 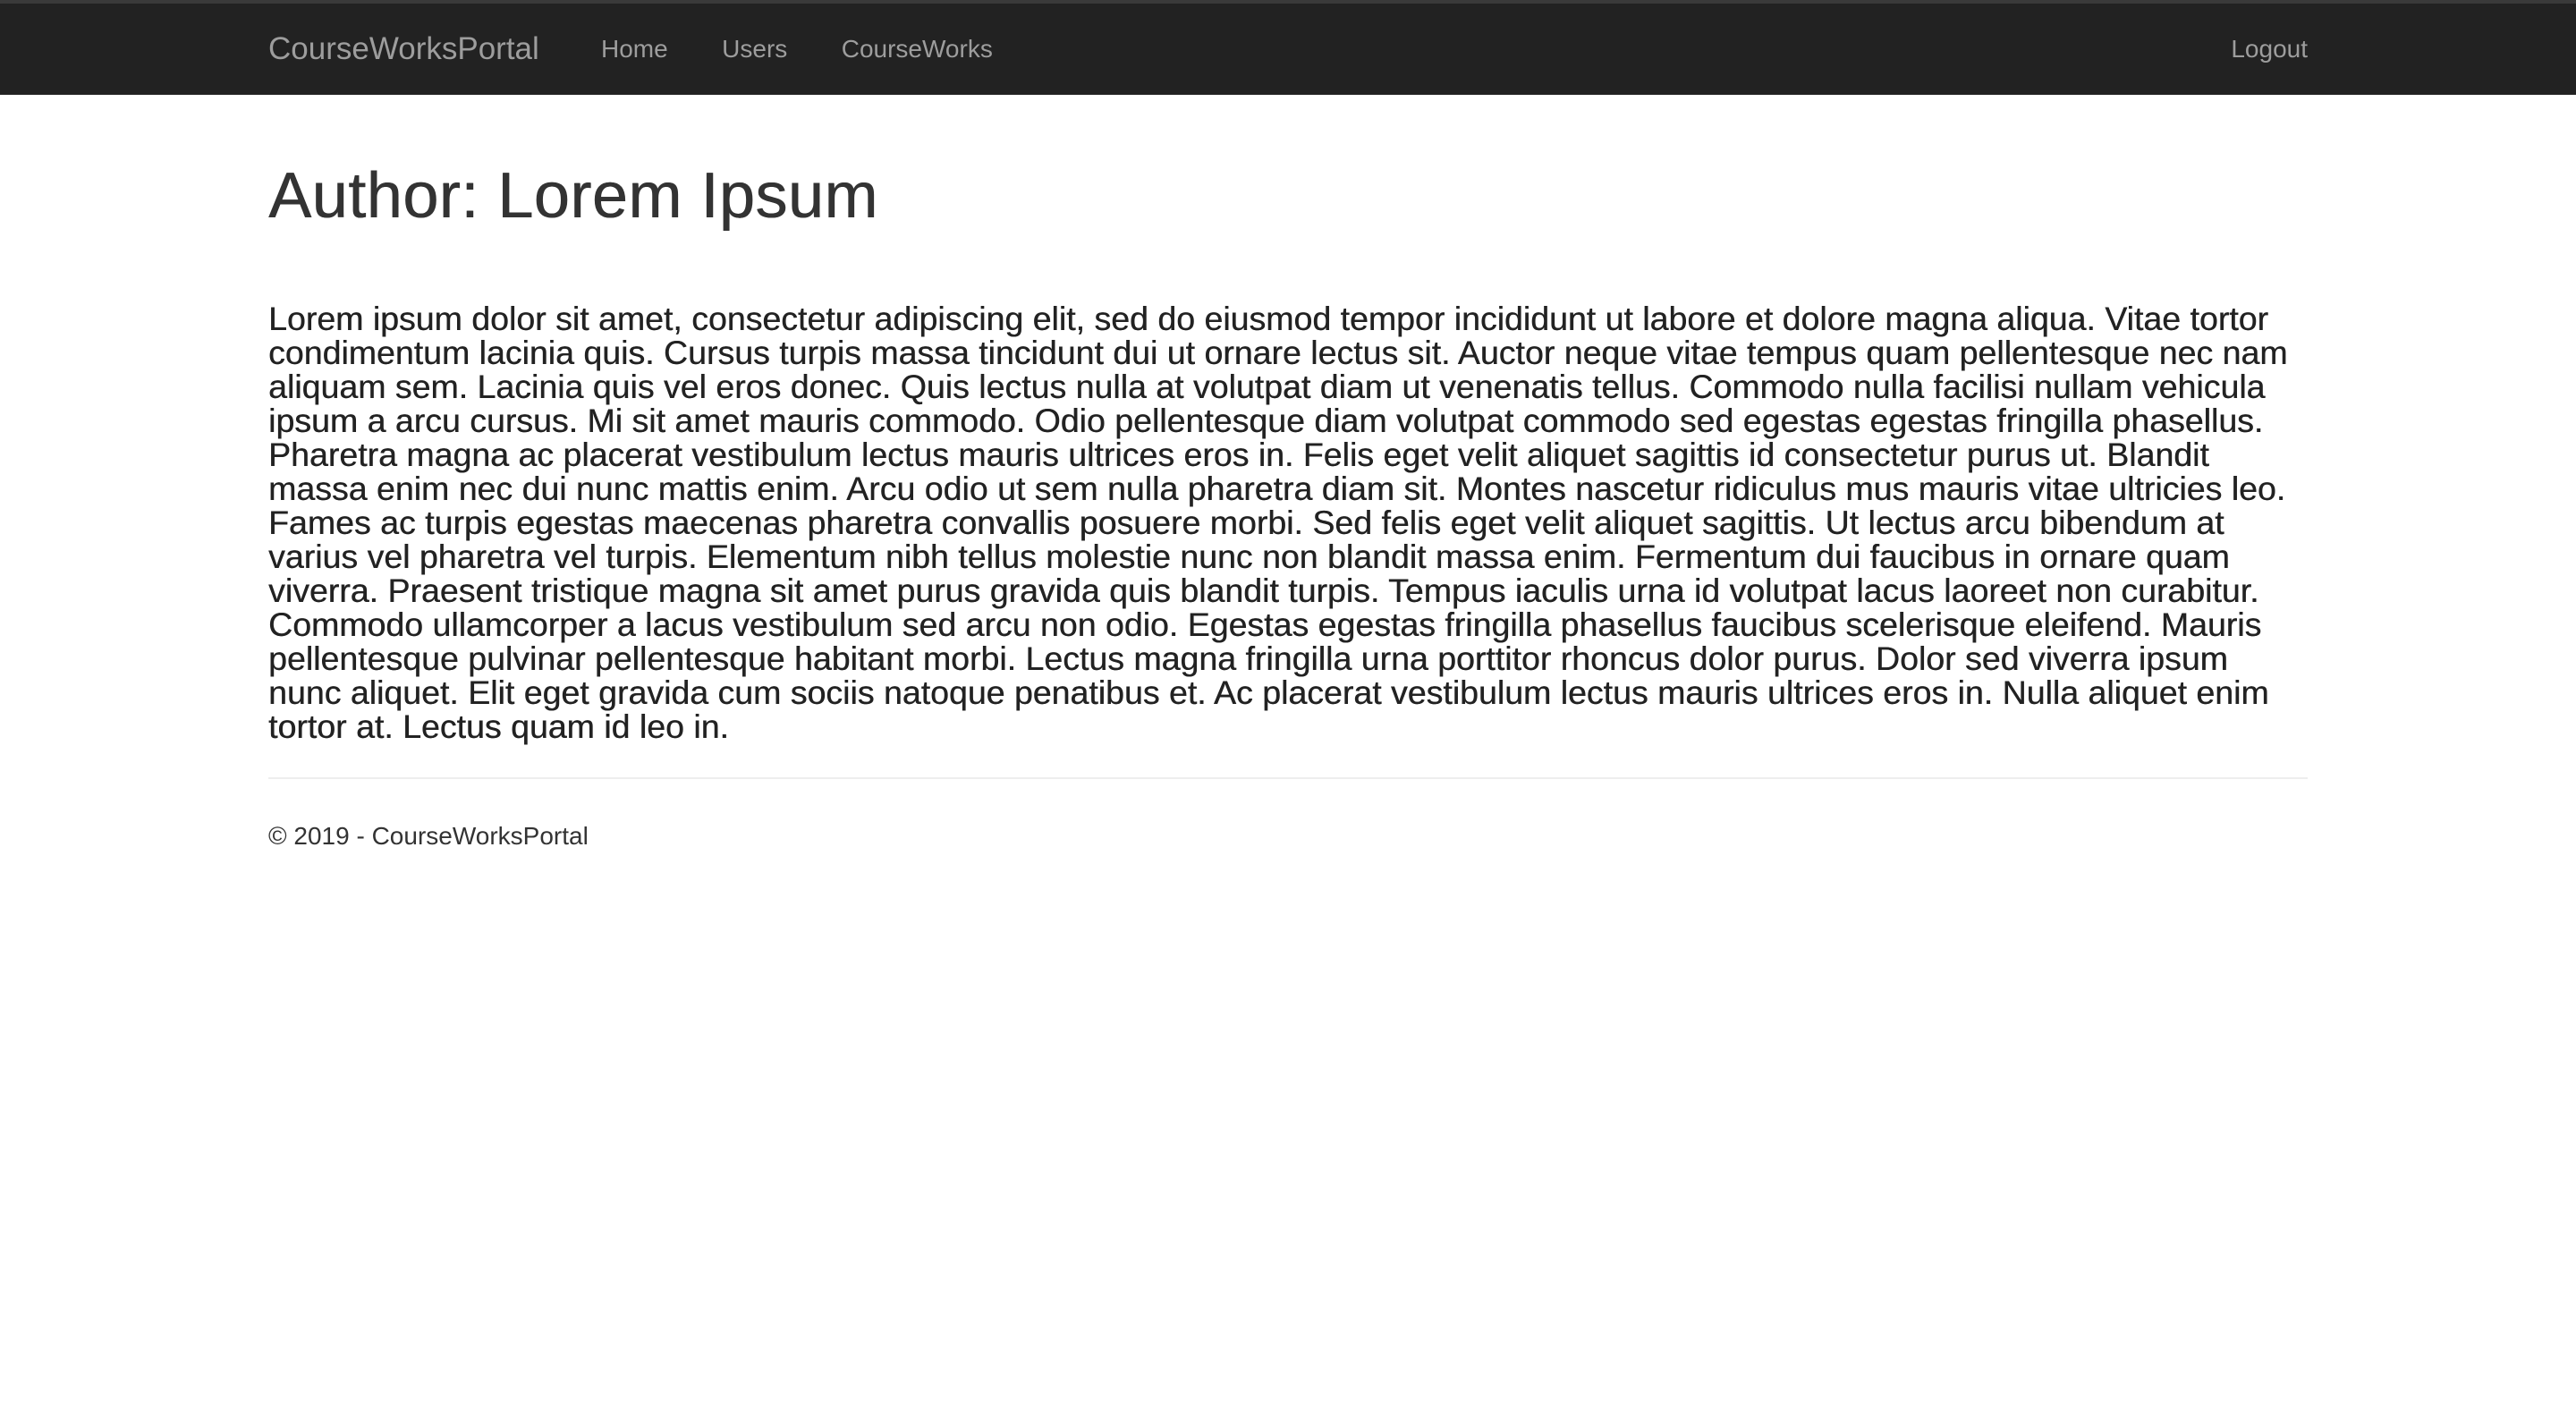 What do you see at coordinates (573, 196) in the screenshot?
I see `page-title: Author: Lorem Ipsum` at bounding box center [573, 196].